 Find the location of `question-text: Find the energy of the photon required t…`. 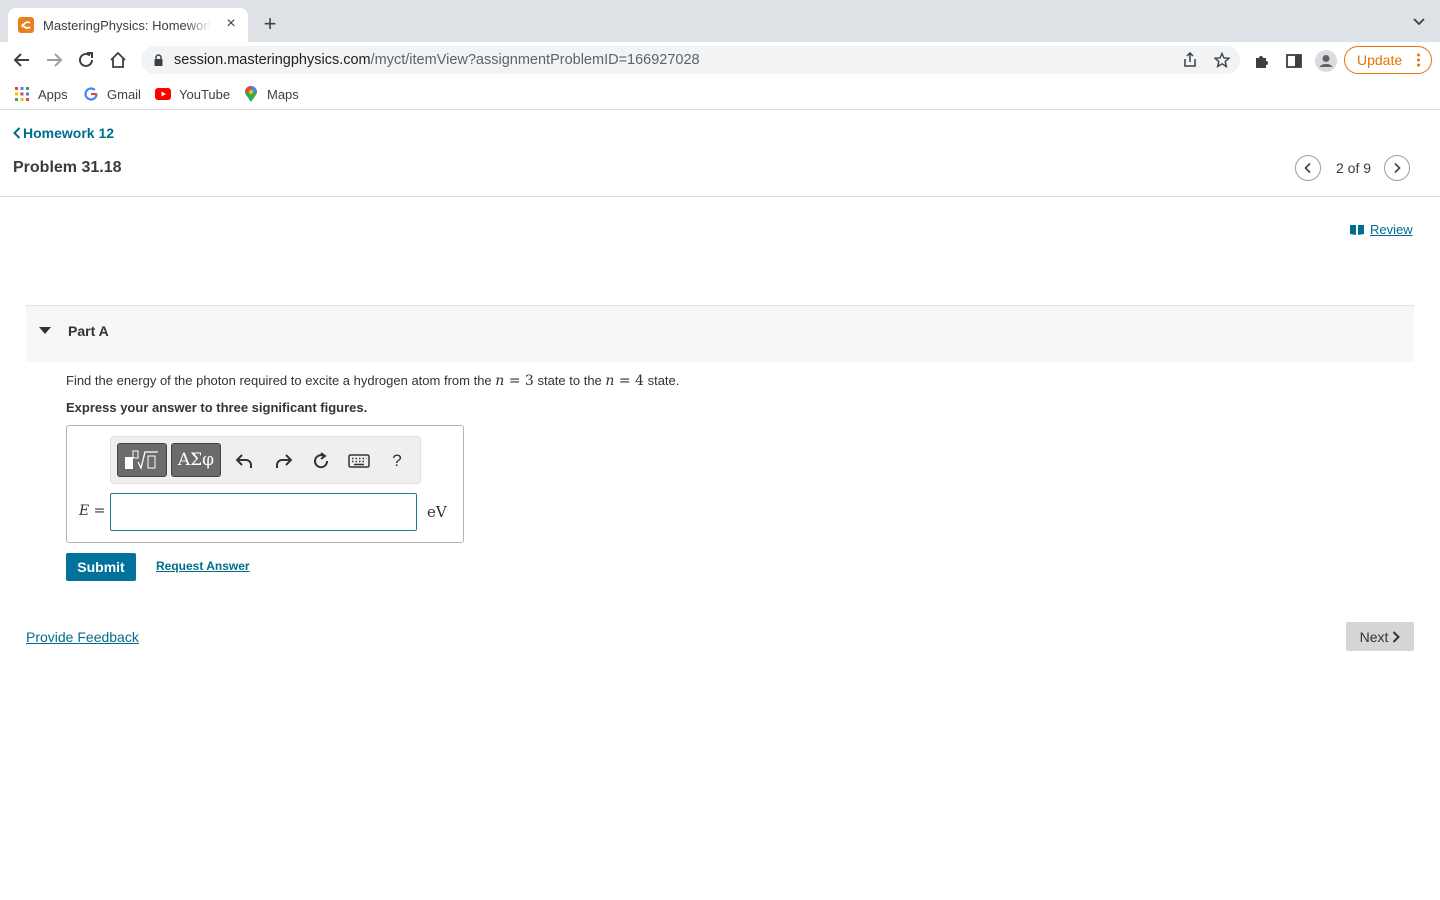

question-text: Find the energy of the photon required t… is located at coordinates (372, 381).